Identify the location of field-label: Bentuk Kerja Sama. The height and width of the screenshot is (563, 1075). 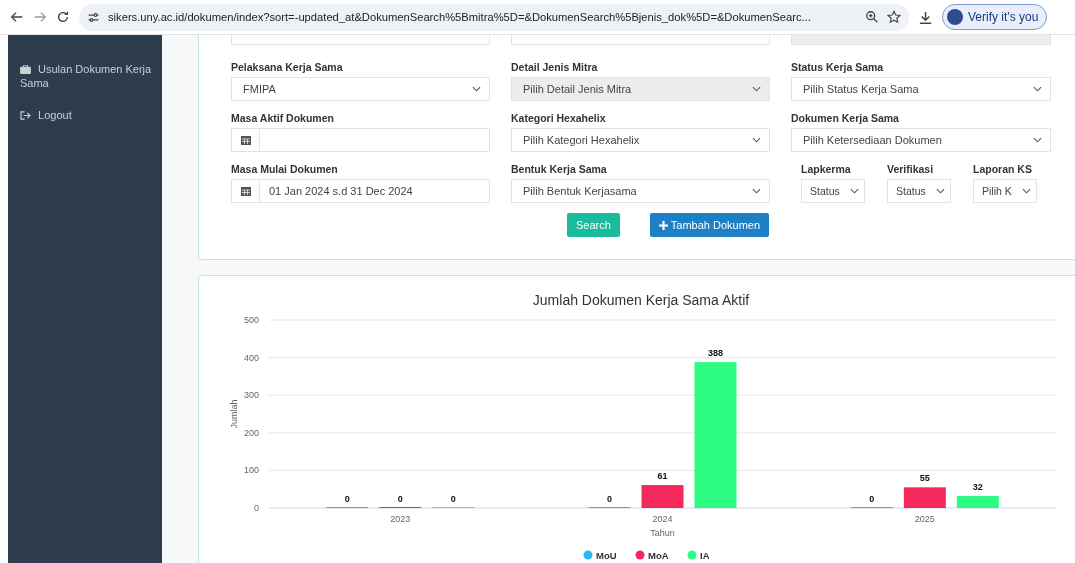
(559, 169).